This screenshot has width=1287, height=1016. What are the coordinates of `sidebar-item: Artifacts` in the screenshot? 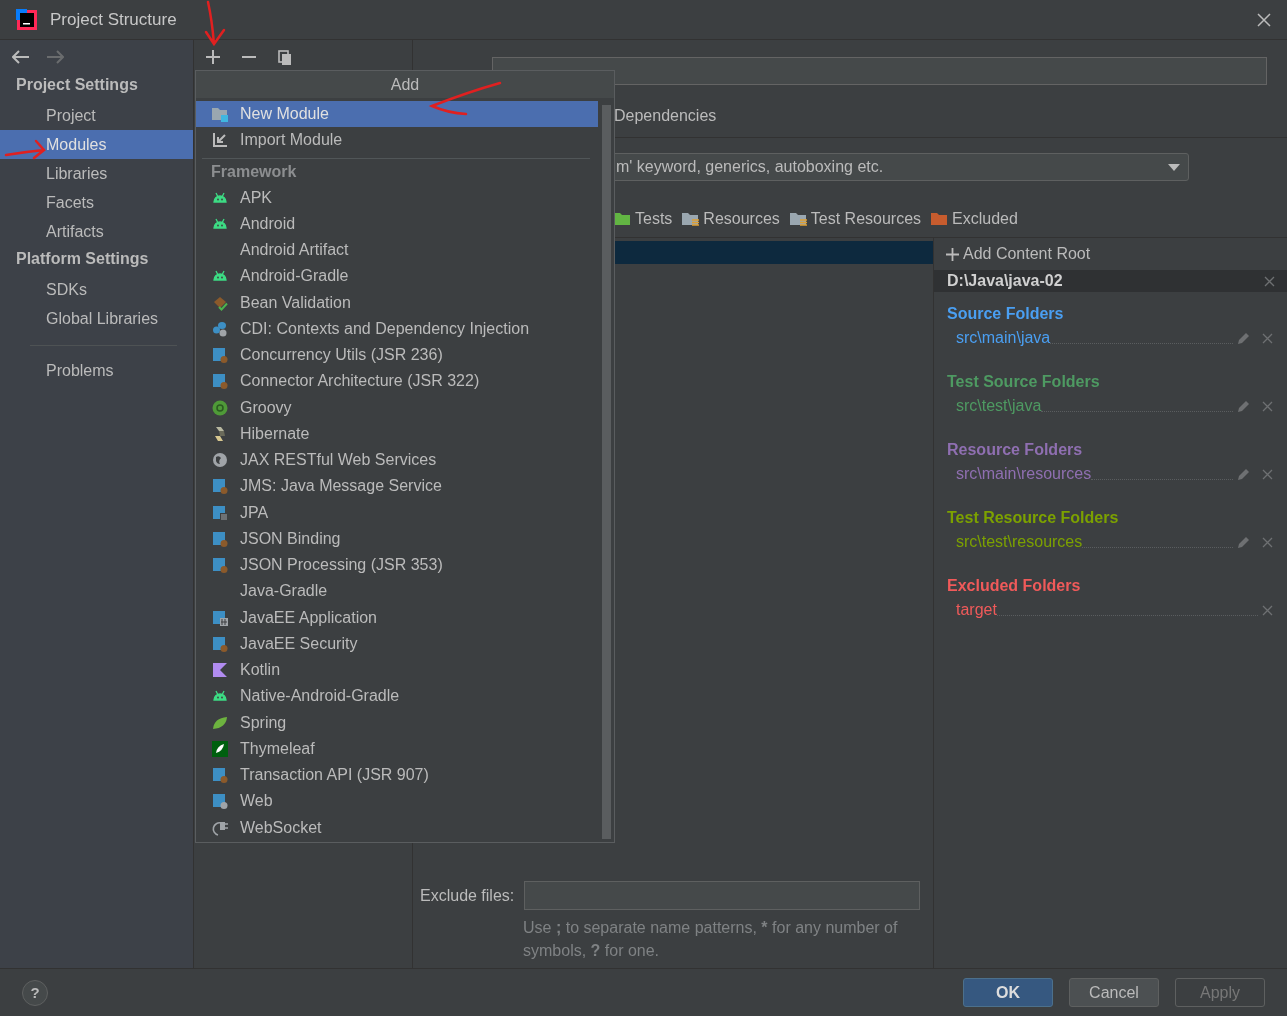 It's located at (96, 231).